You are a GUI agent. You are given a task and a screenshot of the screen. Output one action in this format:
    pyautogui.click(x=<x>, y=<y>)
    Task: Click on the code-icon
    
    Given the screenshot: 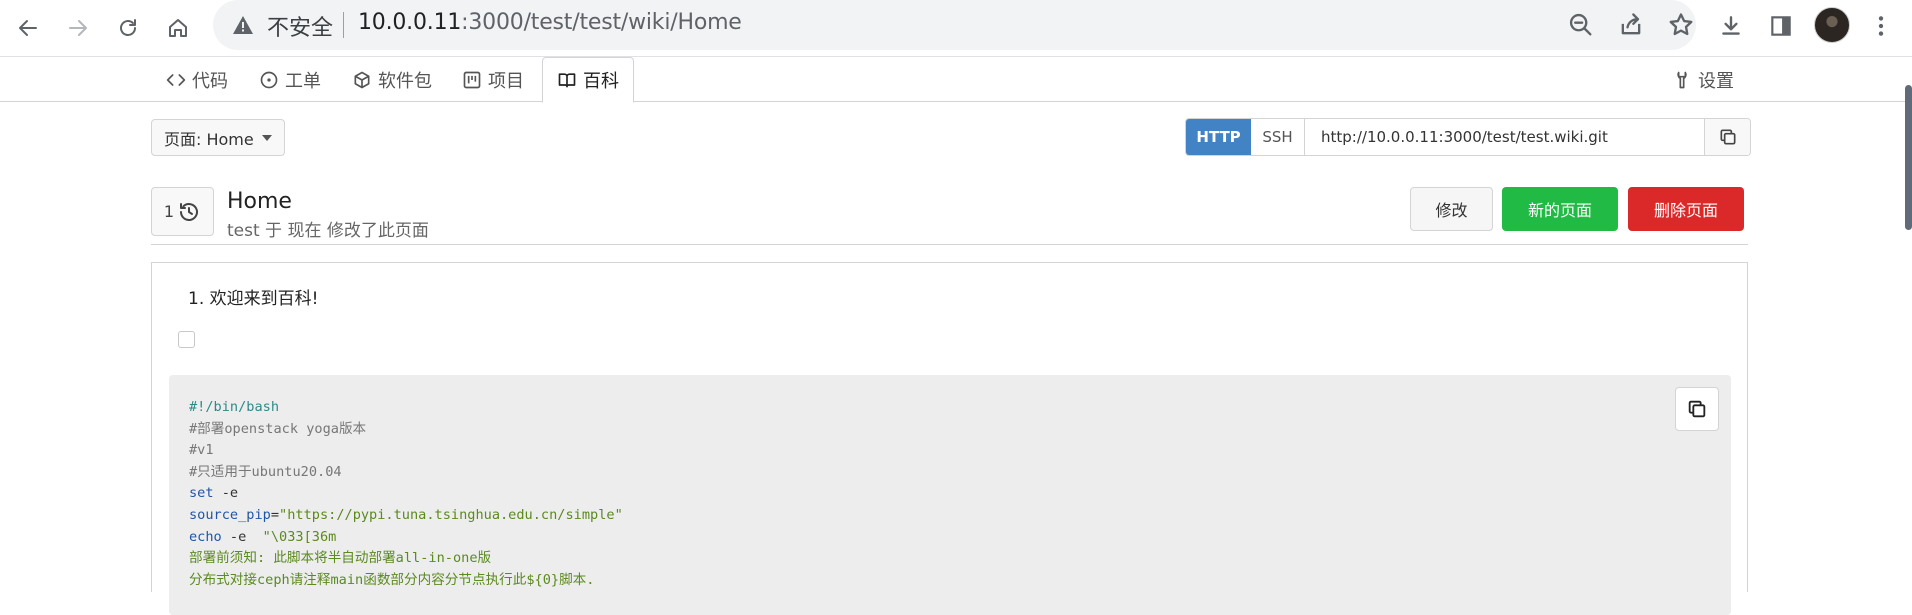 What is the action you would take?
    pyautogui.click(x=176, y=79)
    